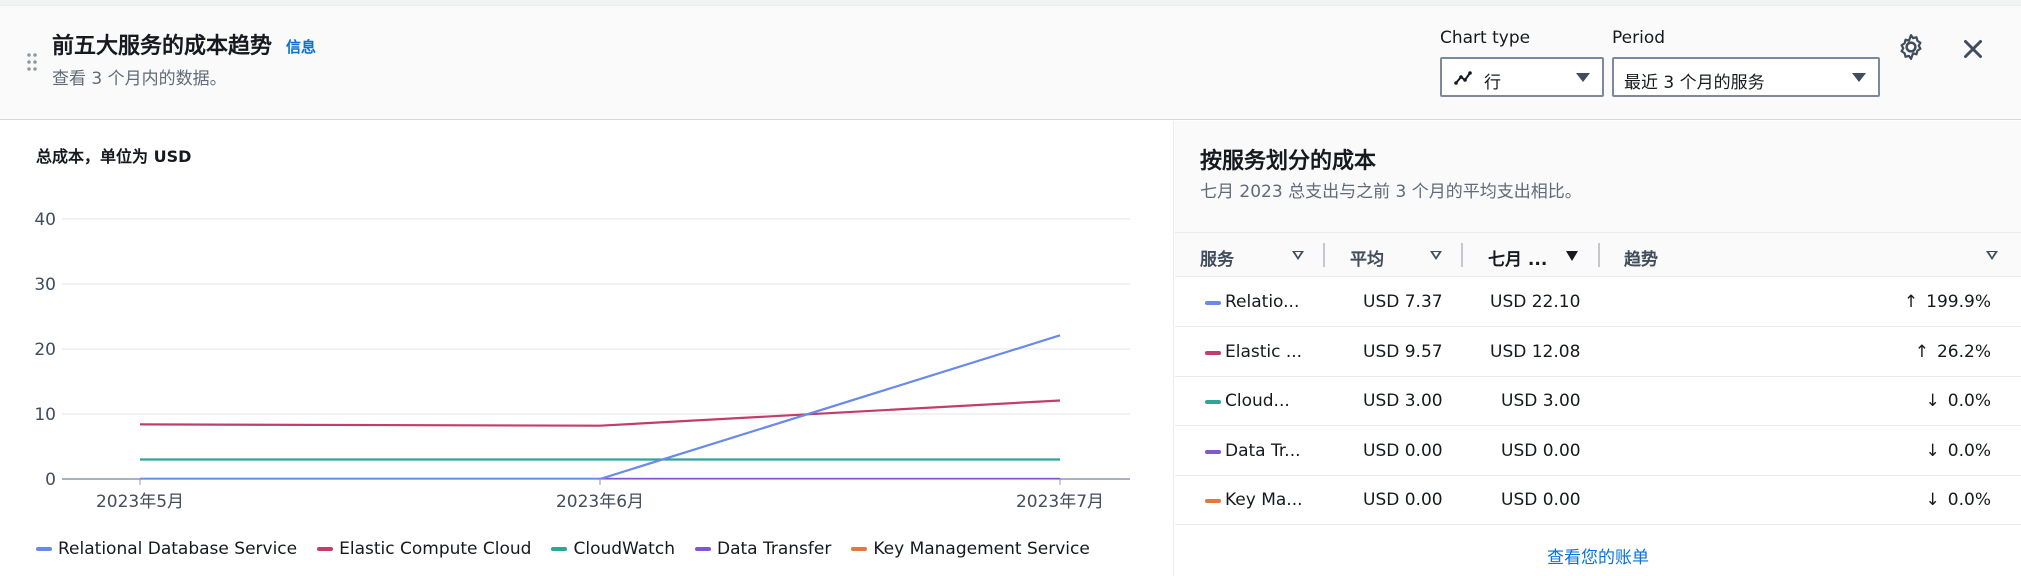 This screenshot has width=2021, height=576. I want to click on trend-value: 26.2%, so click(1963, 352).